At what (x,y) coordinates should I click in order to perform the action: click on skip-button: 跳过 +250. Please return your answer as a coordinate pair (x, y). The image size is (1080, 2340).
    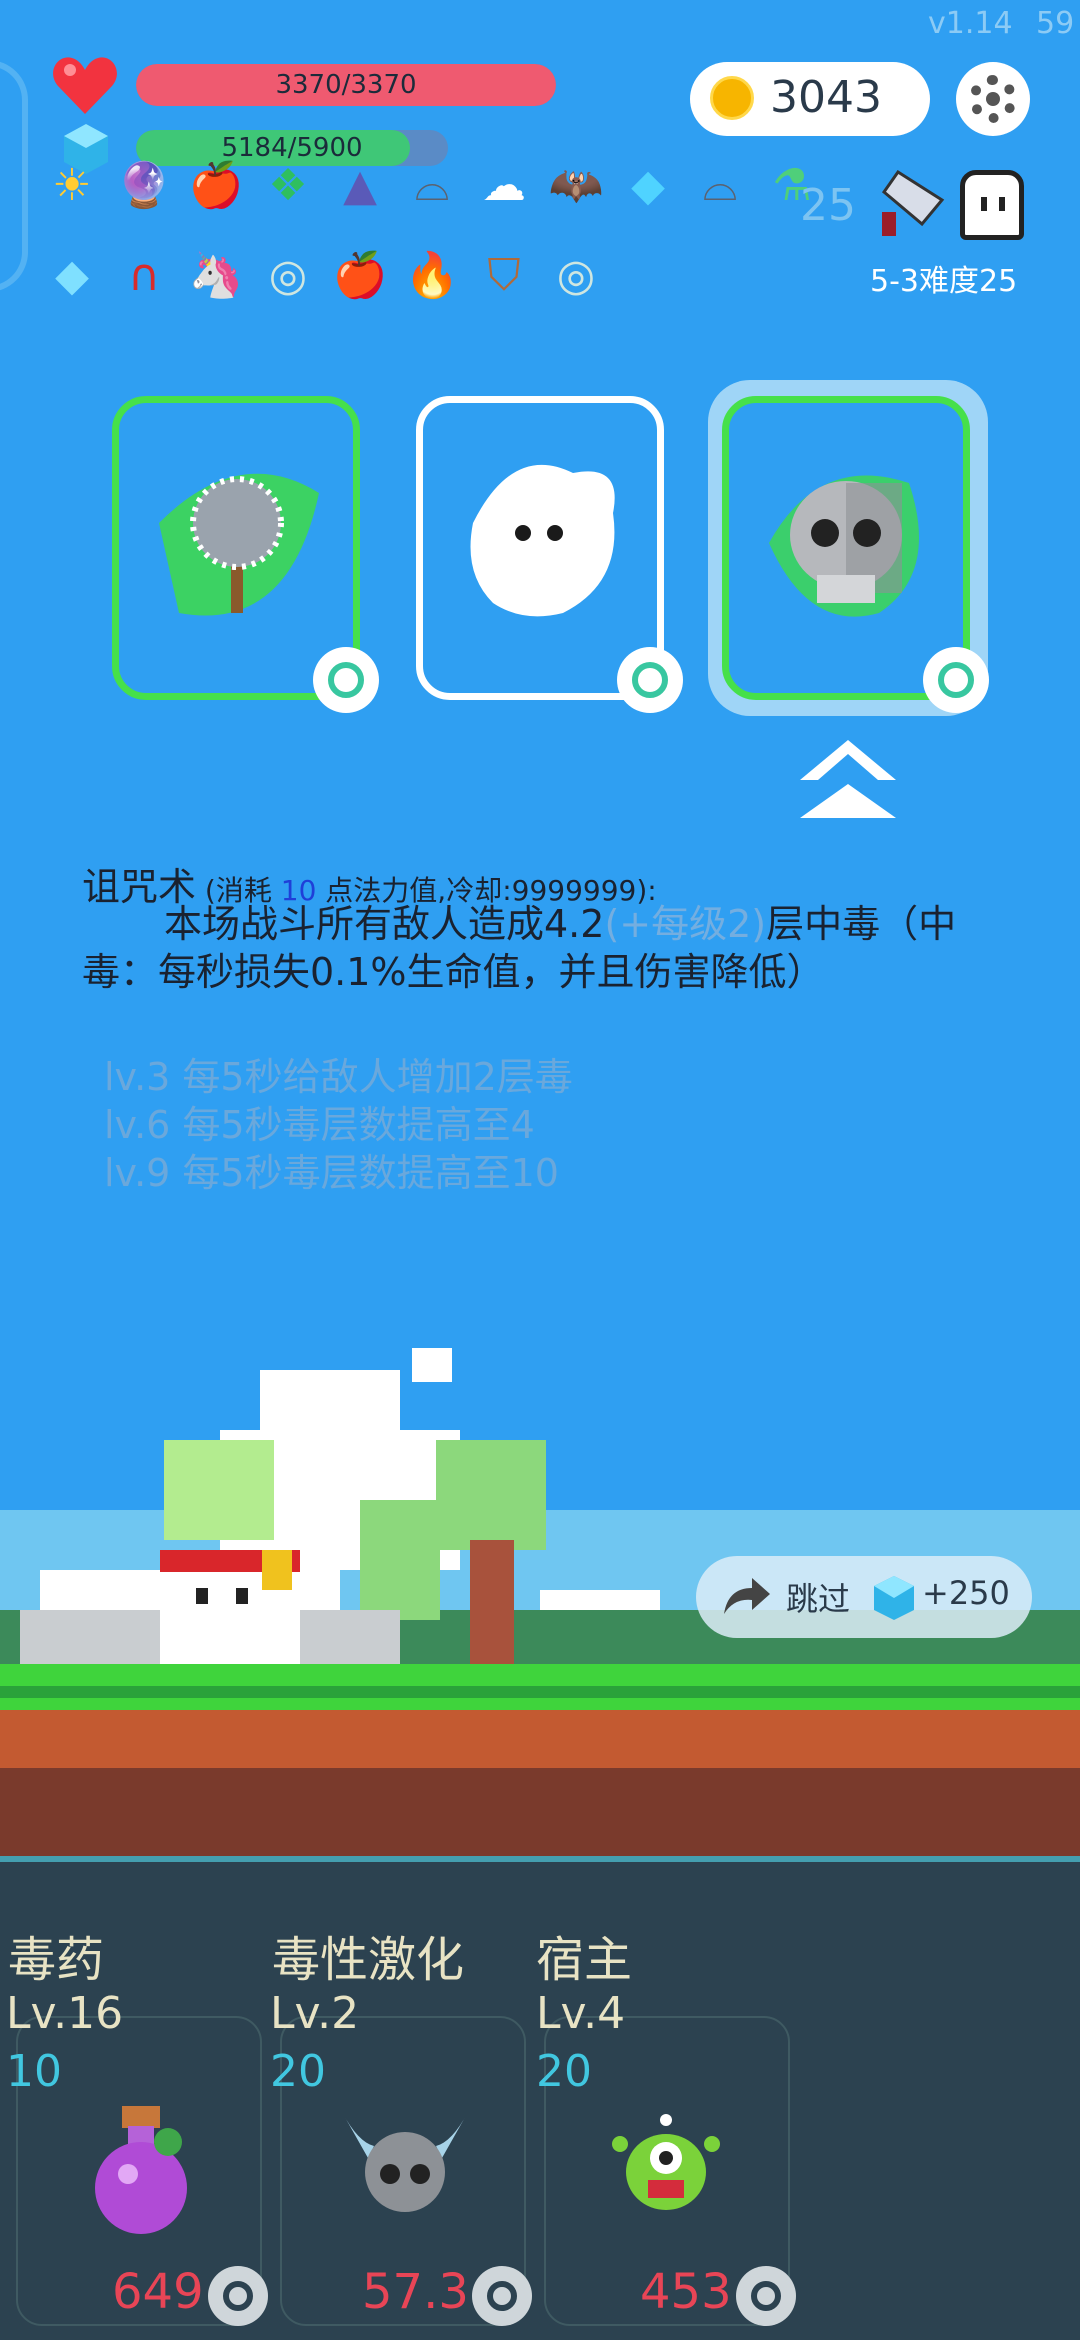
    Looking at the image, I should click on (864, 1597).